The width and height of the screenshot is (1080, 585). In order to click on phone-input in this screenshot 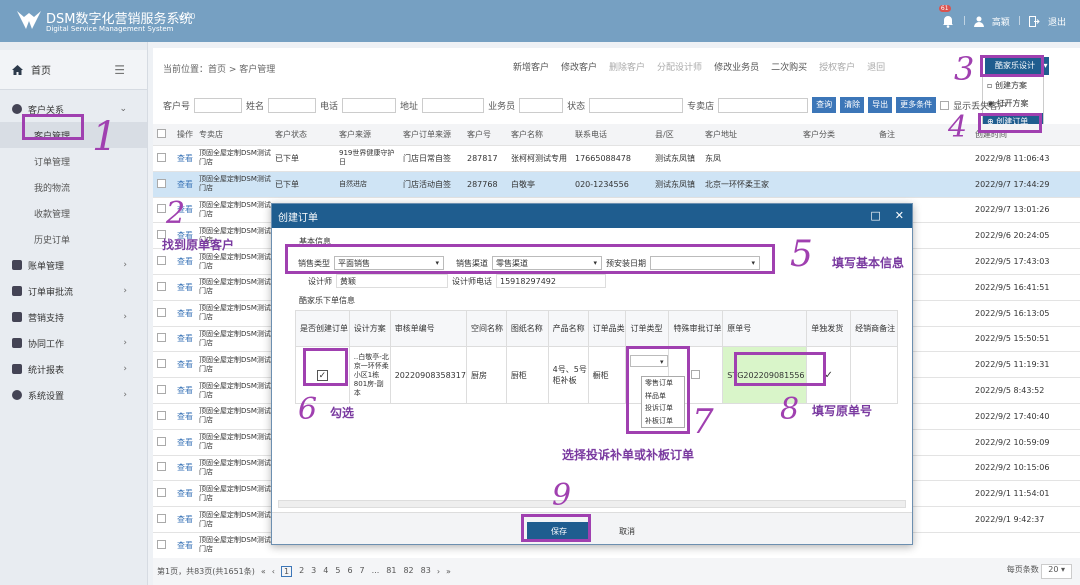, I will do `click(369, 105)`.